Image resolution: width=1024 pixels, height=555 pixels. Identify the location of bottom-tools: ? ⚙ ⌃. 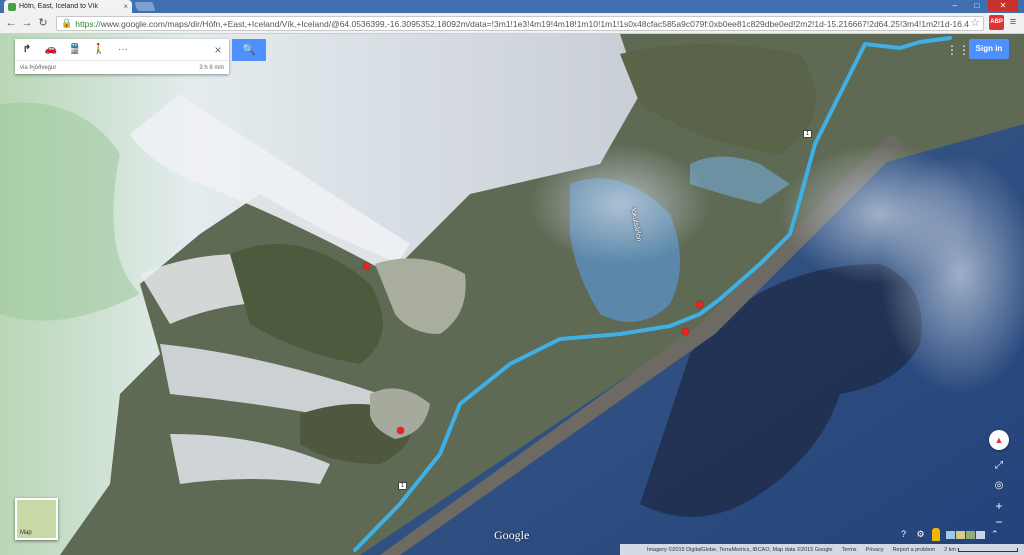
(948, 534).